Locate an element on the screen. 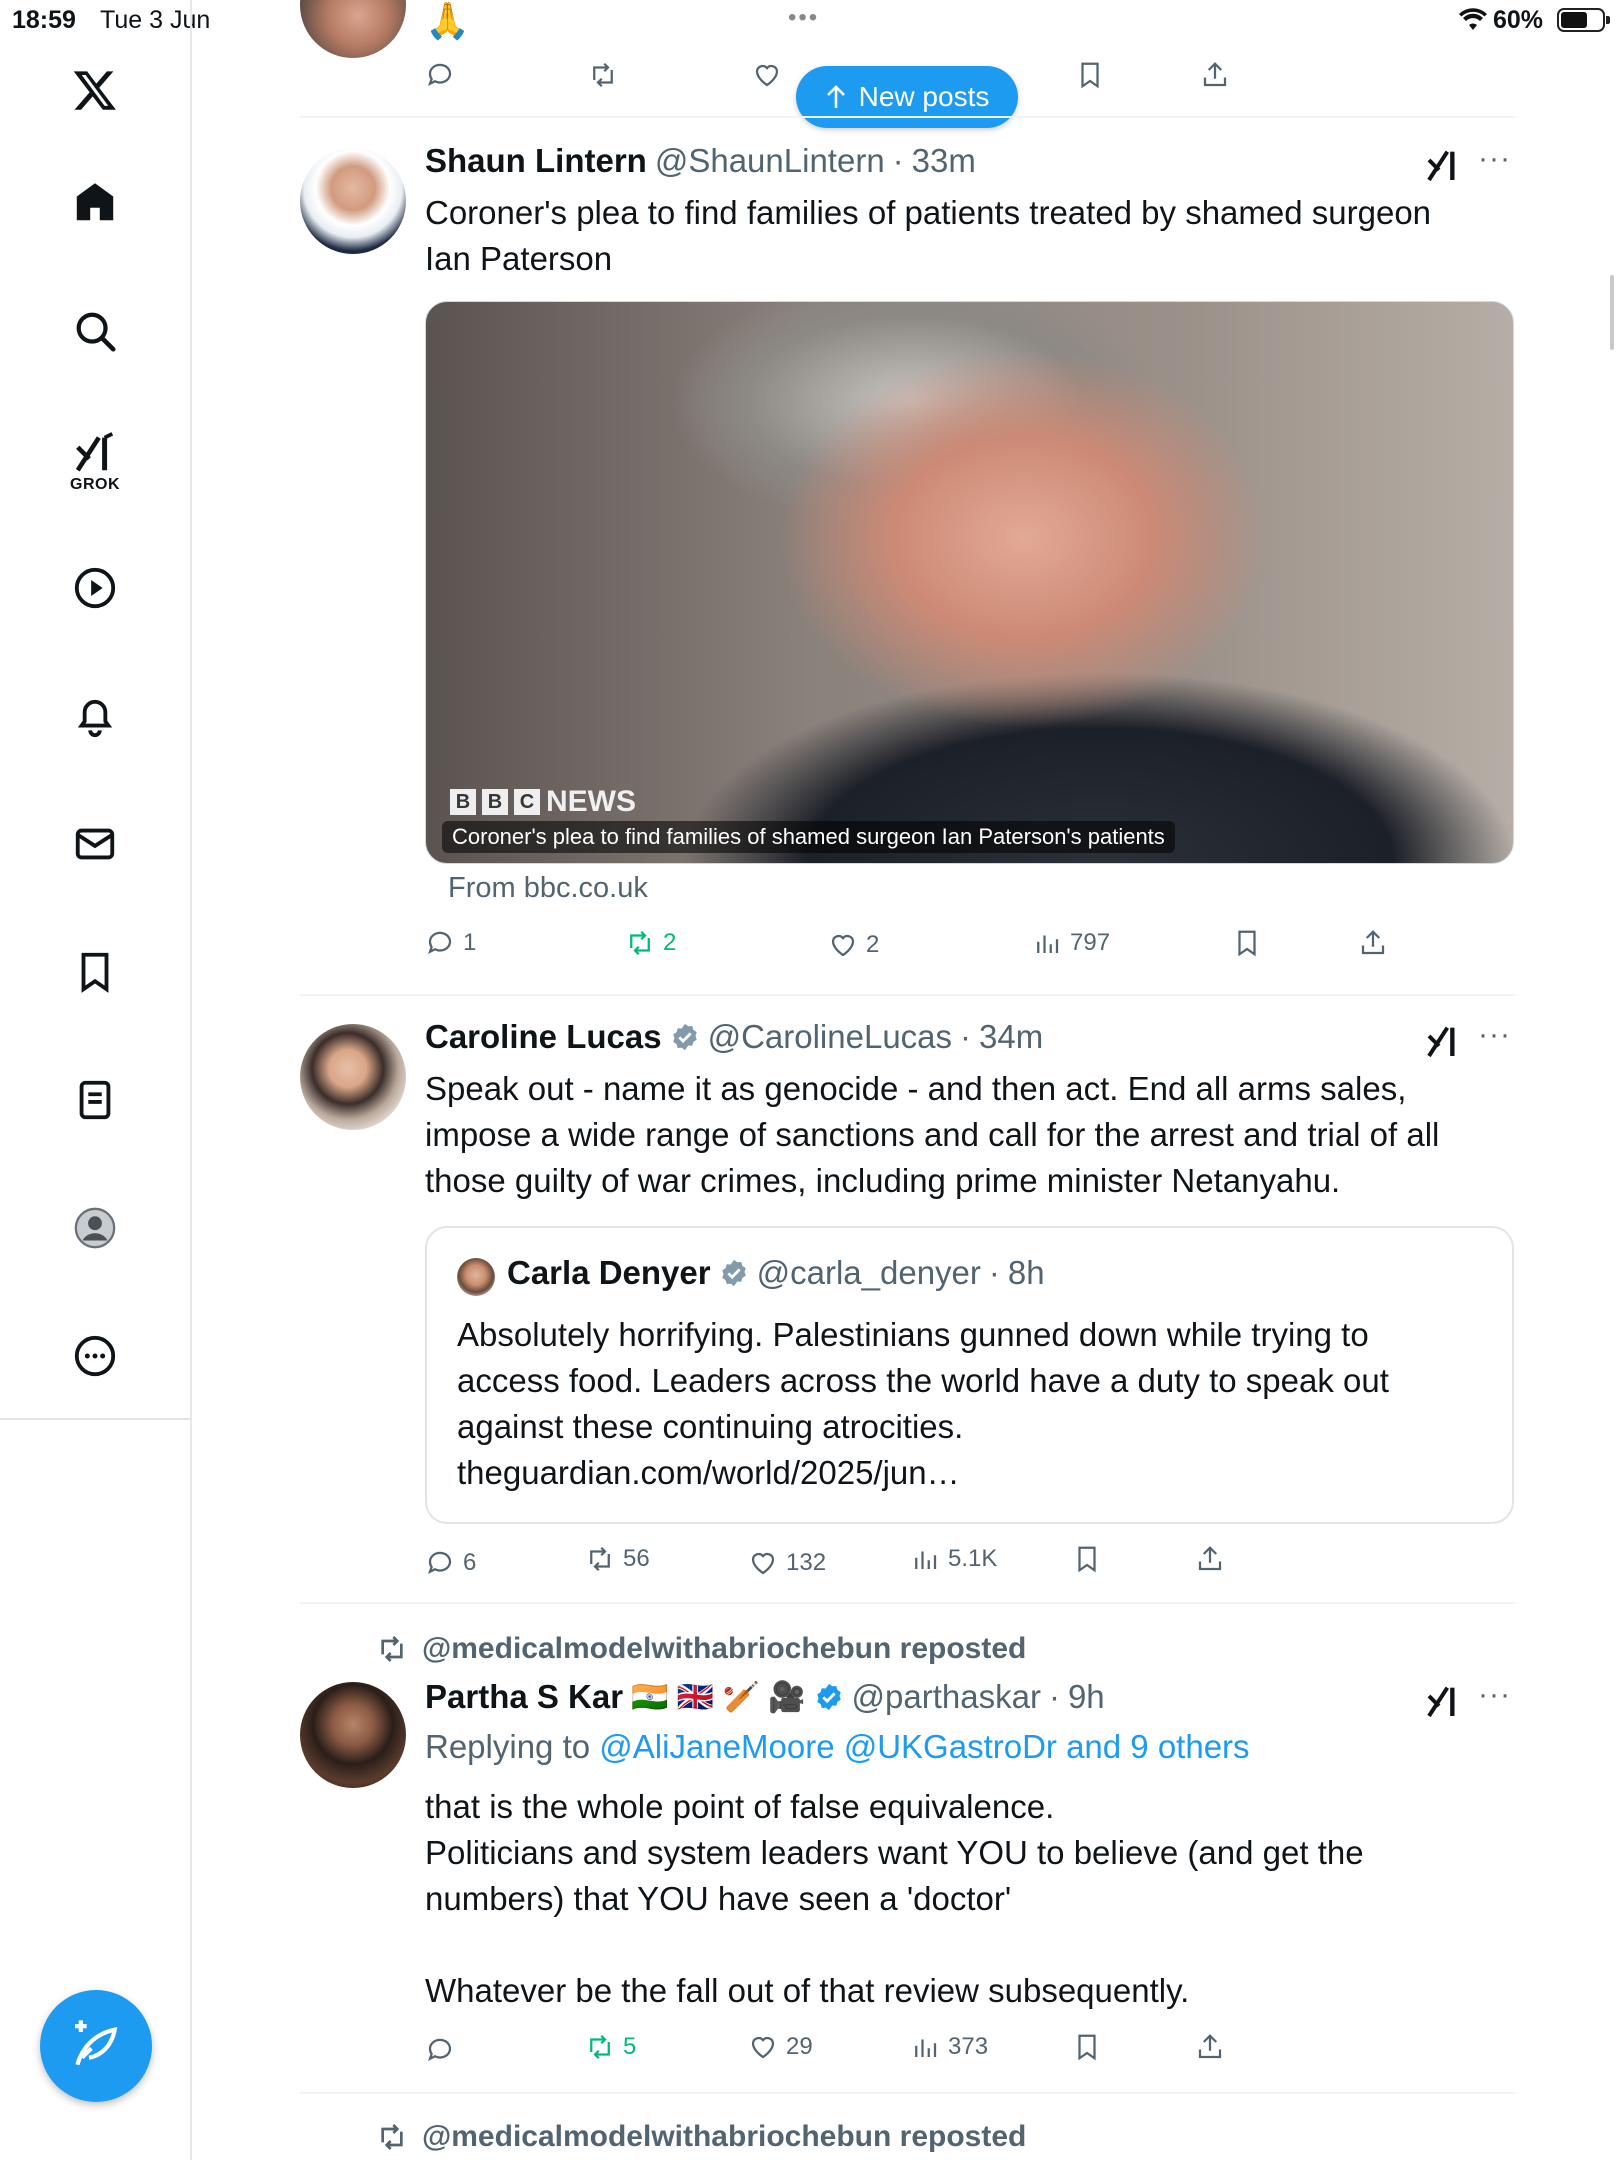  views-button: 373 is located at coordinates (949, 2047).